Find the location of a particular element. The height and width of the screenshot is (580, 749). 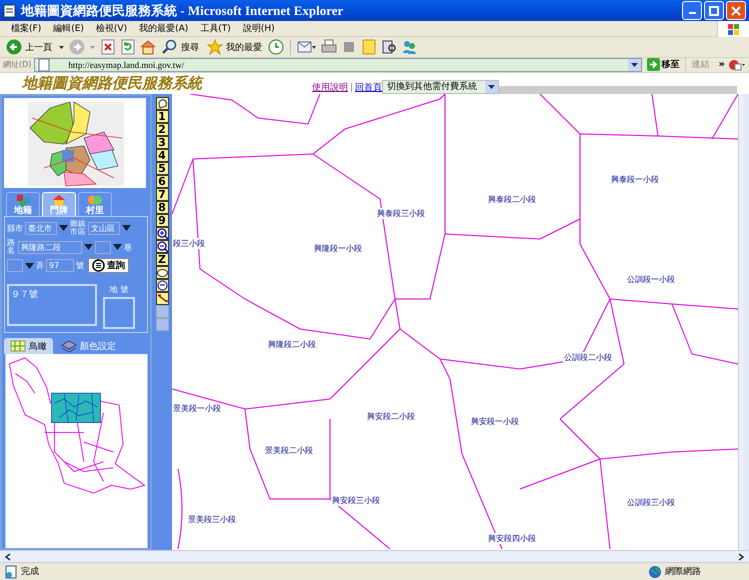

menu-item: 檔案(F) is located at coordinates (26, 29).